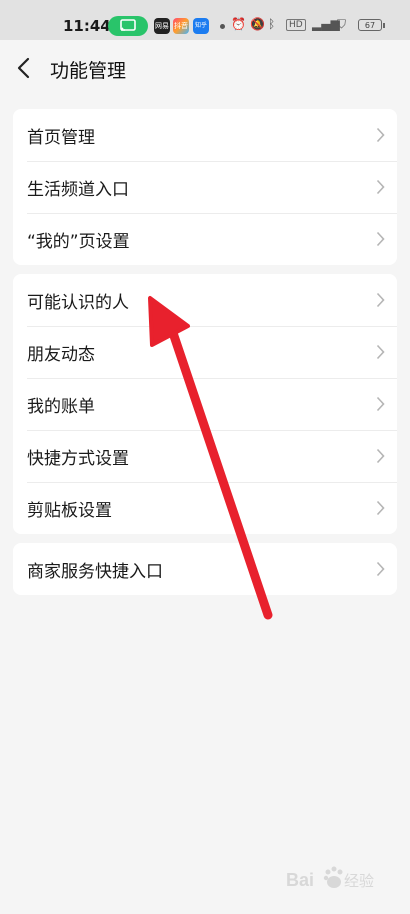  I want to click on bluetooth-icon: ᛒ, so click(272, 24).